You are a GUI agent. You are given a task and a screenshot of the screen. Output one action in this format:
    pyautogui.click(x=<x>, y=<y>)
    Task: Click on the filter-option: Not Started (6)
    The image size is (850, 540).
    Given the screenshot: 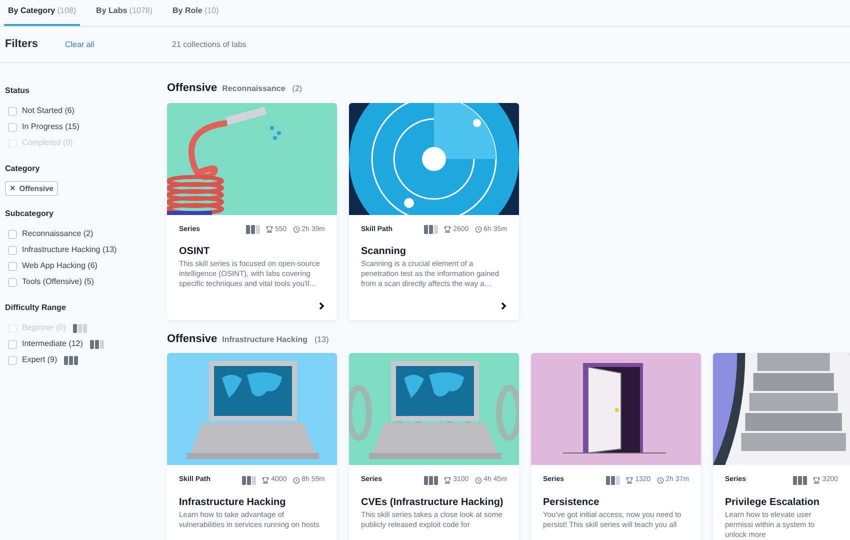 What is the action you would take?
    pyautogui.click(x=86, y=111)
    